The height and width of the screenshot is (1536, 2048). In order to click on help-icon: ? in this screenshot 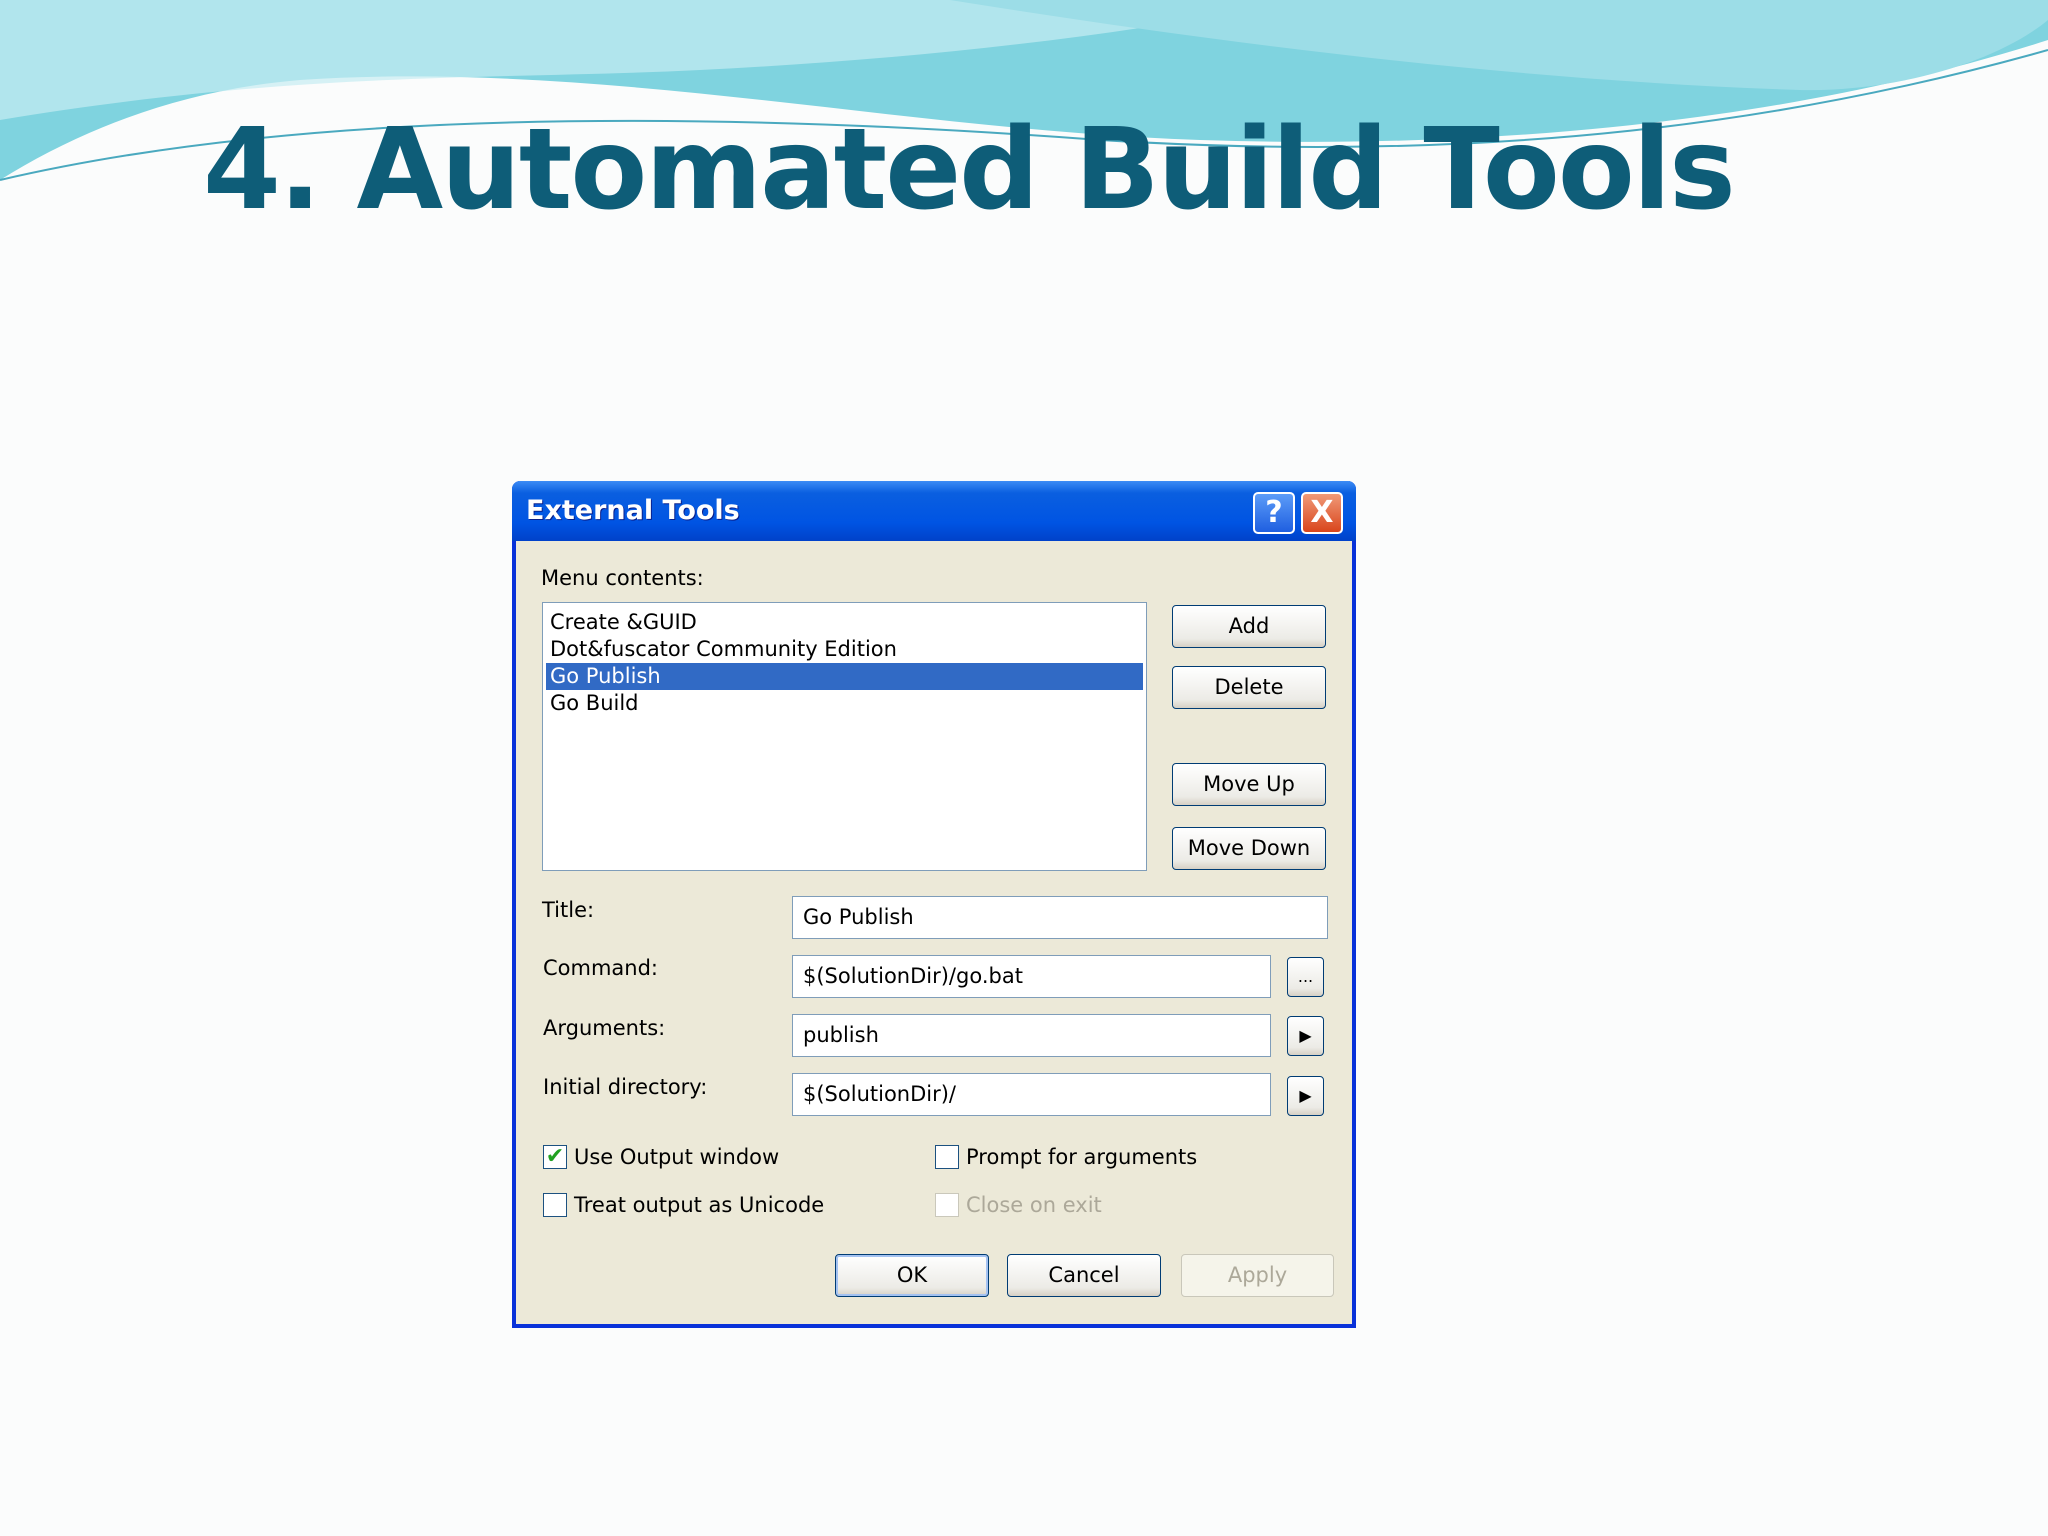, I will do `click(1274, 512)`.